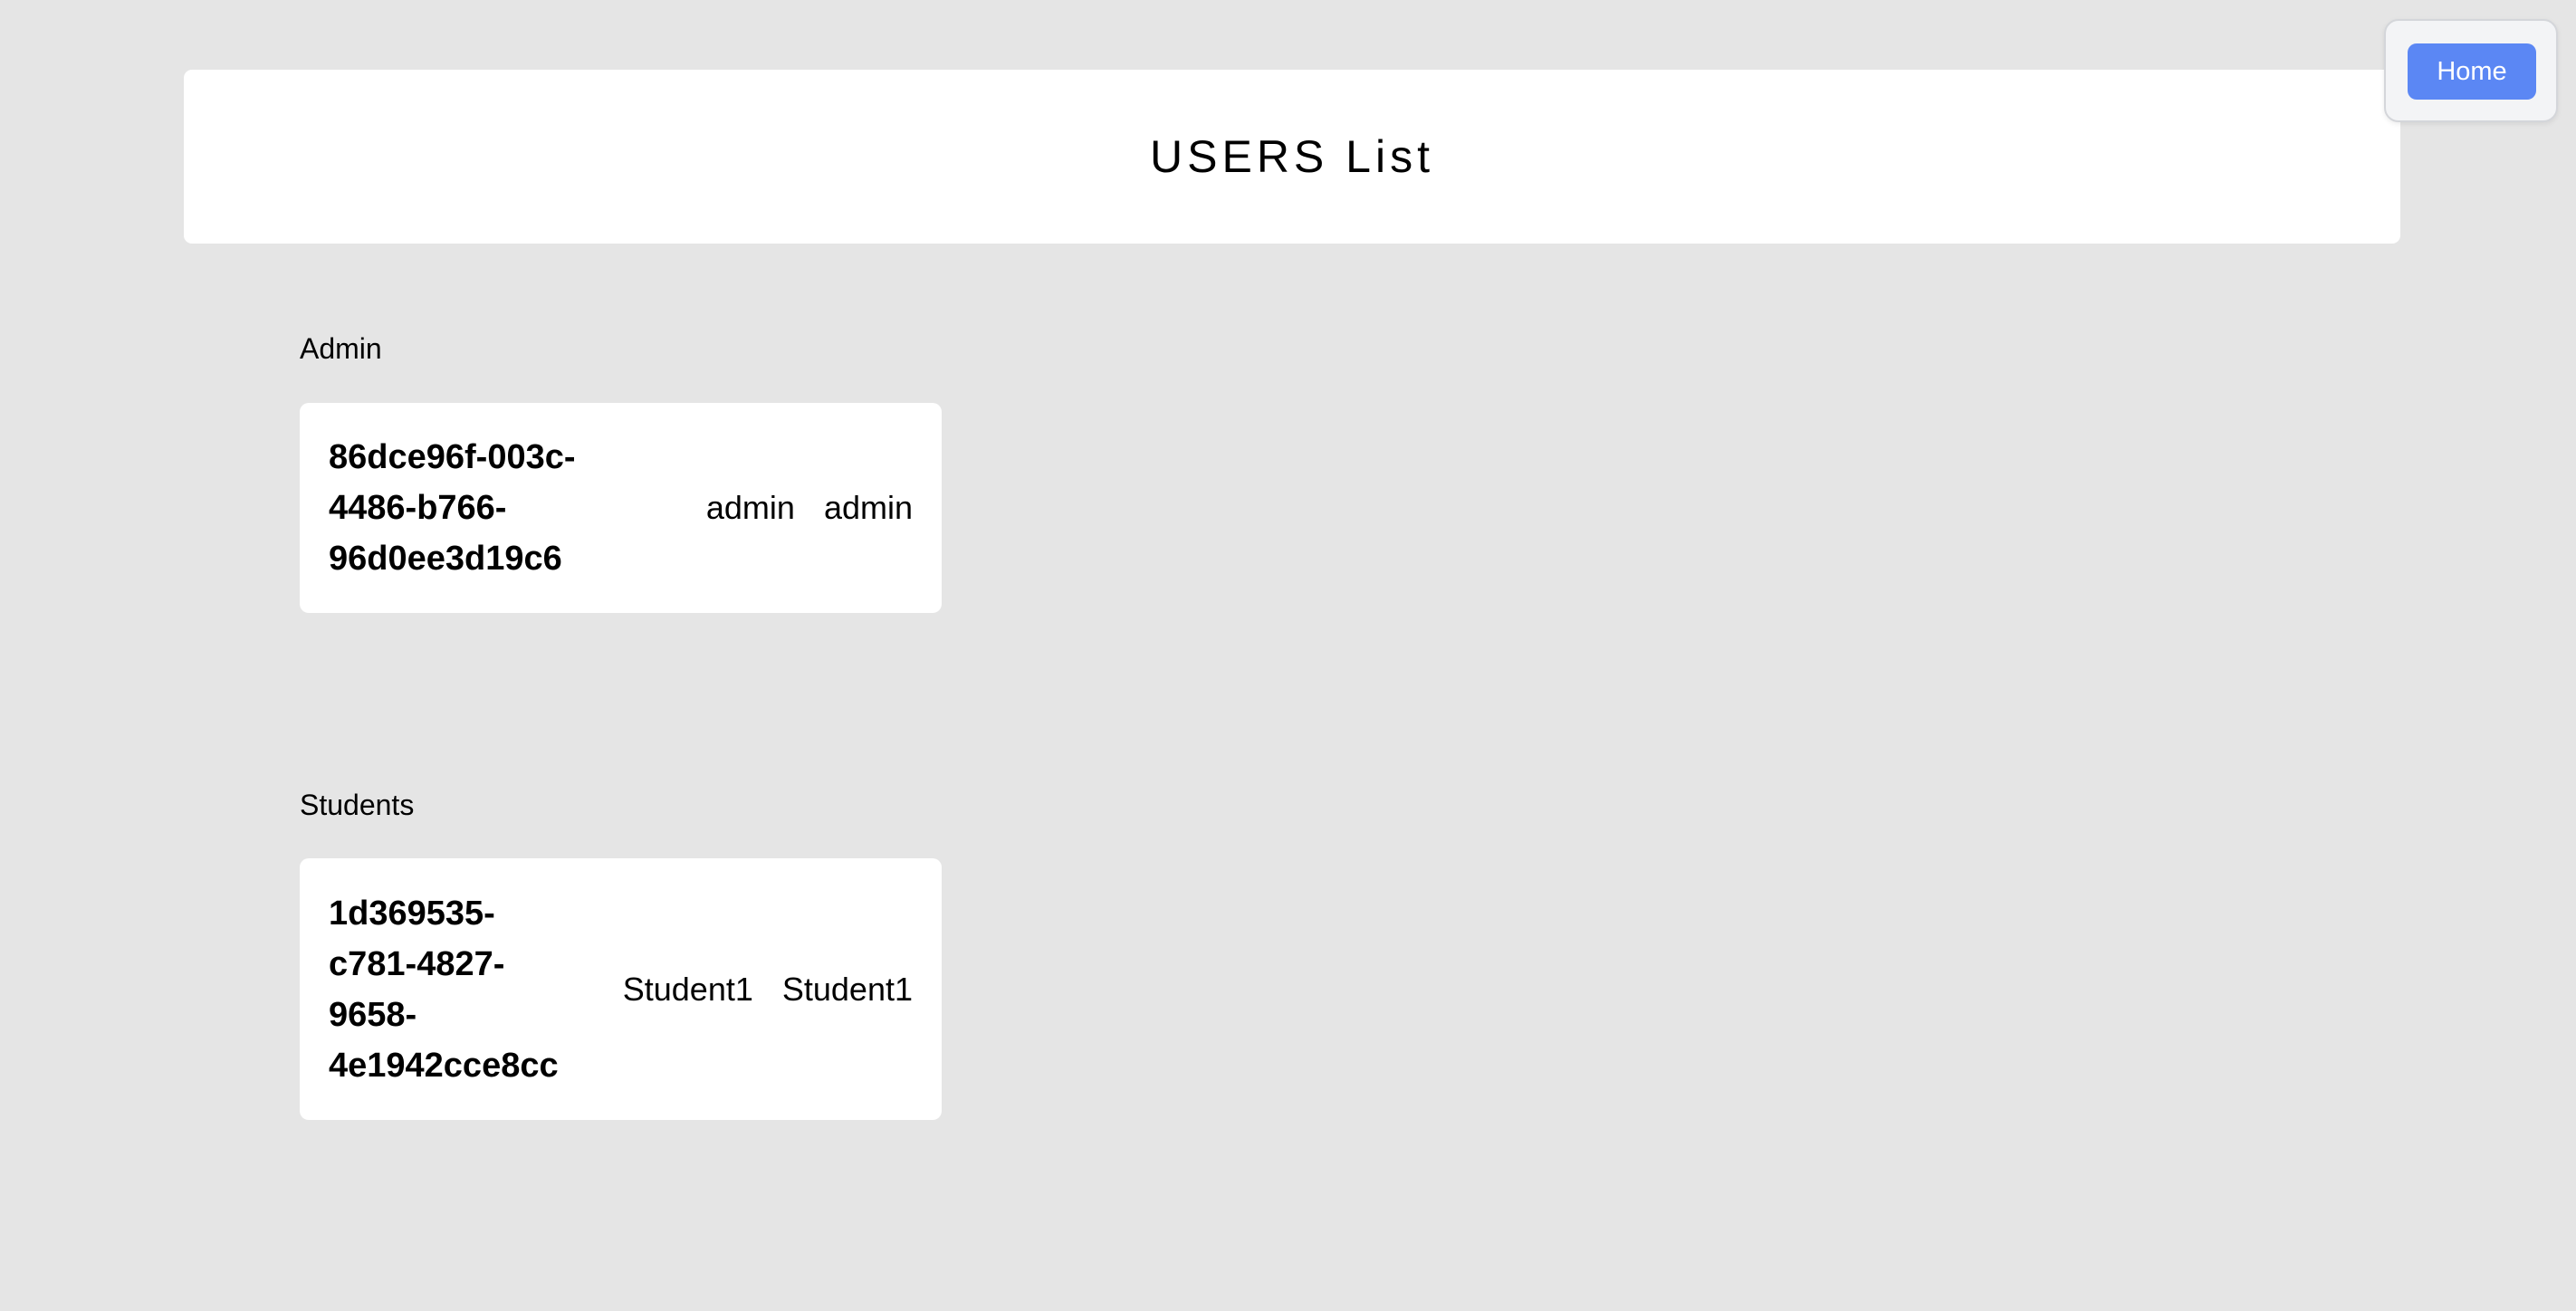 This screenshot has width=2576, height=1311. What do you see at coordinates (768, 990) in the screenshot?
I see `user-fields: Student1 Student1` at bounding box center [768, 990].